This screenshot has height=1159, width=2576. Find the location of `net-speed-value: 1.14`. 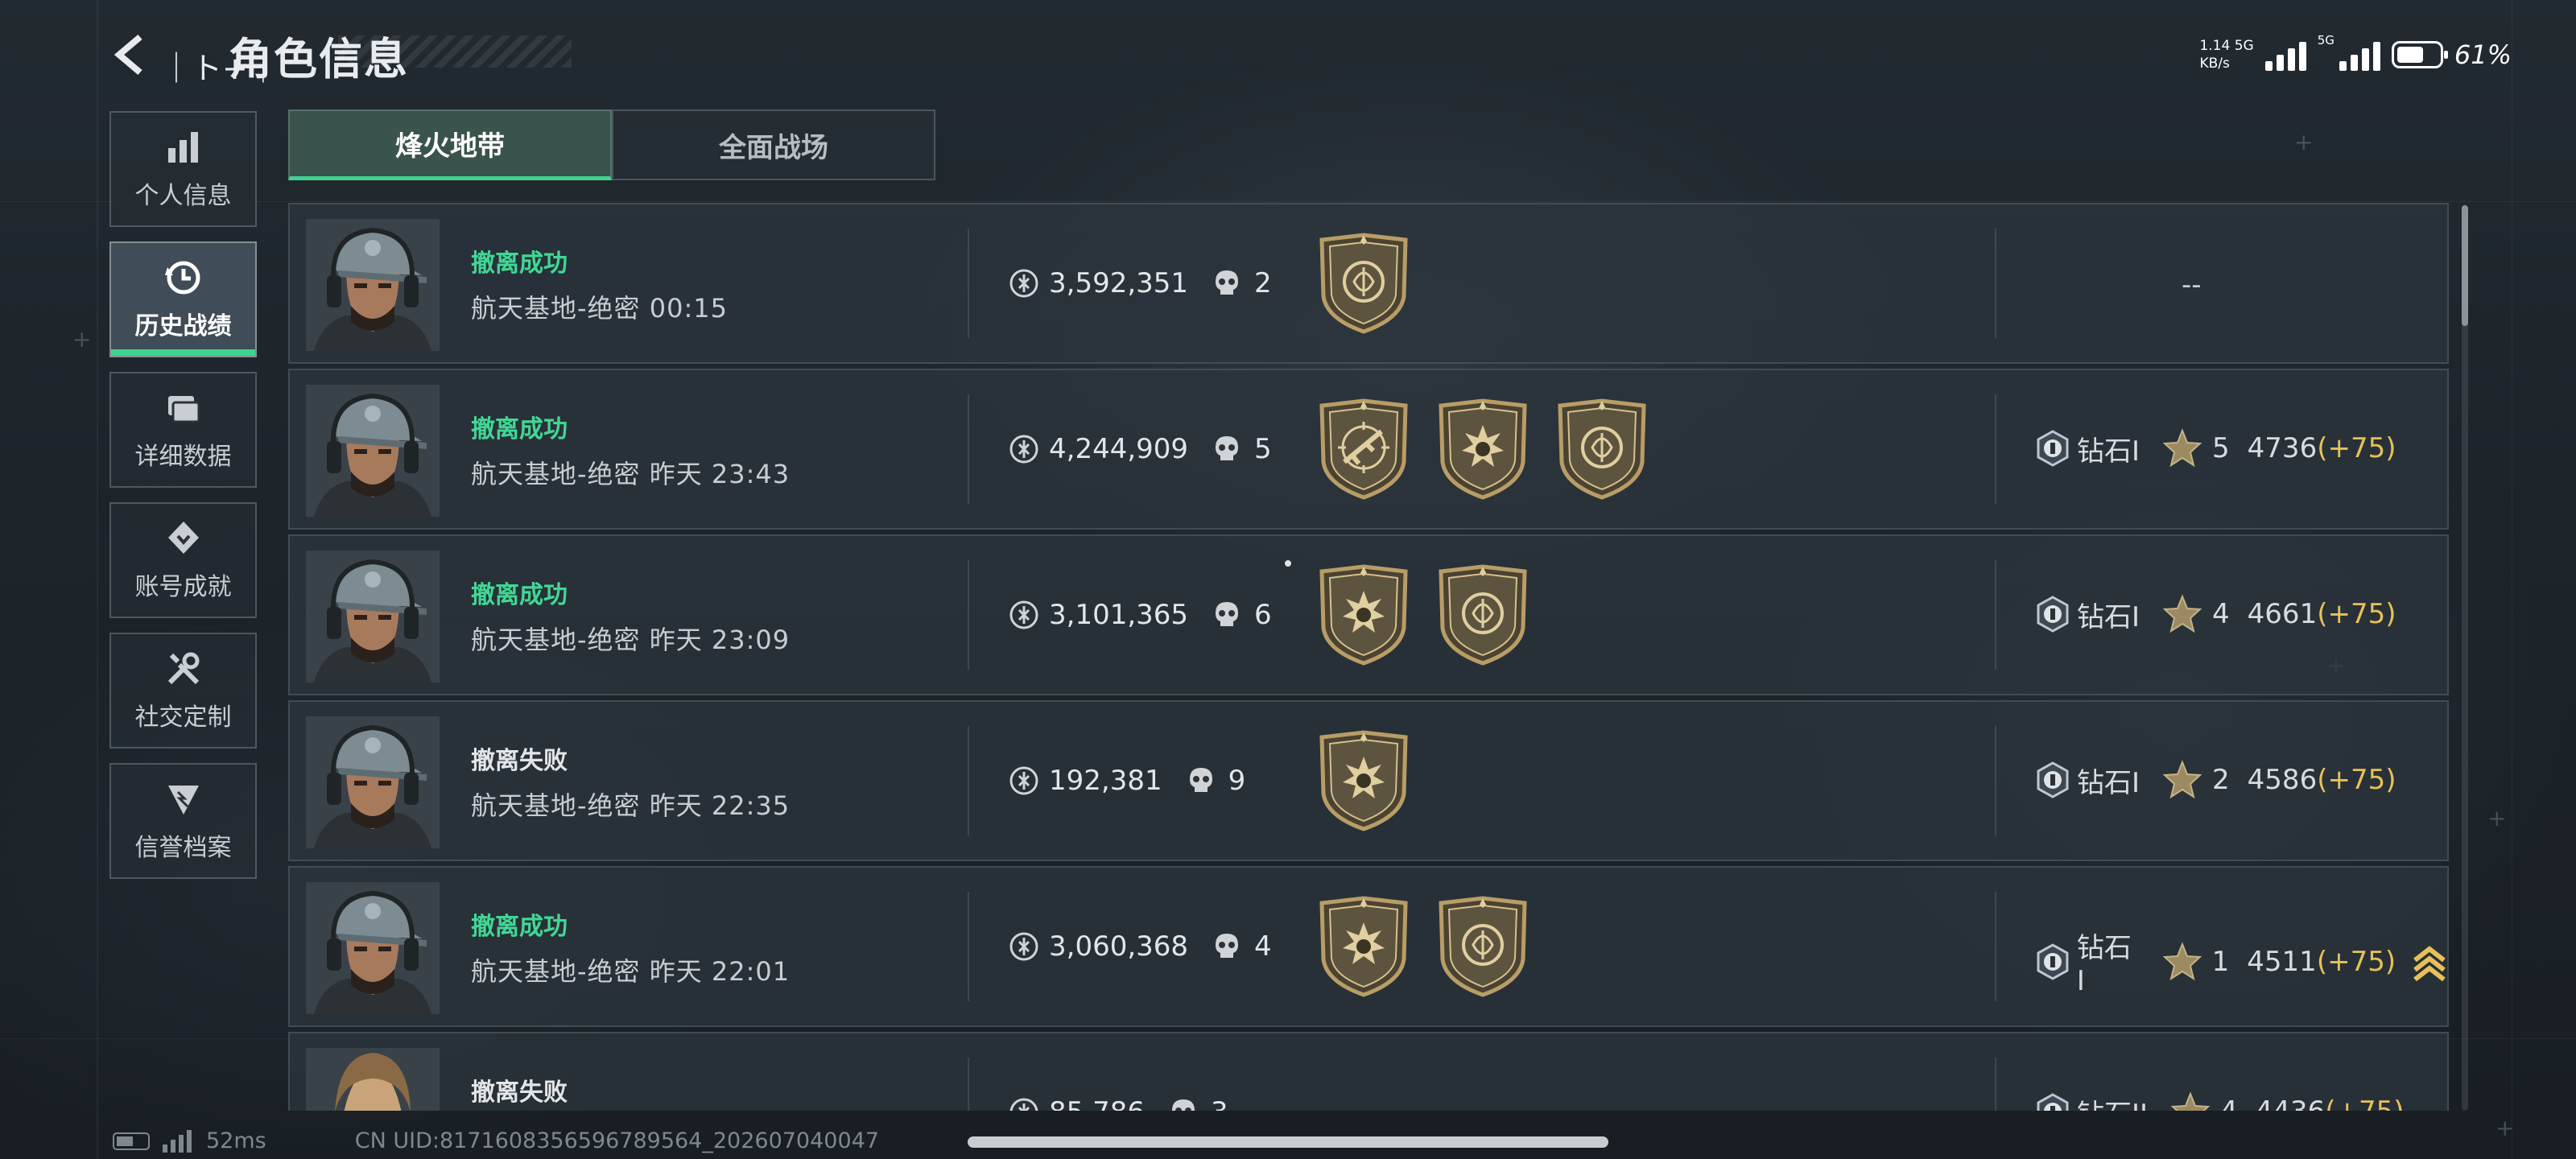

net-speed-value: 1.14 is located at coordinates (2215, 46).